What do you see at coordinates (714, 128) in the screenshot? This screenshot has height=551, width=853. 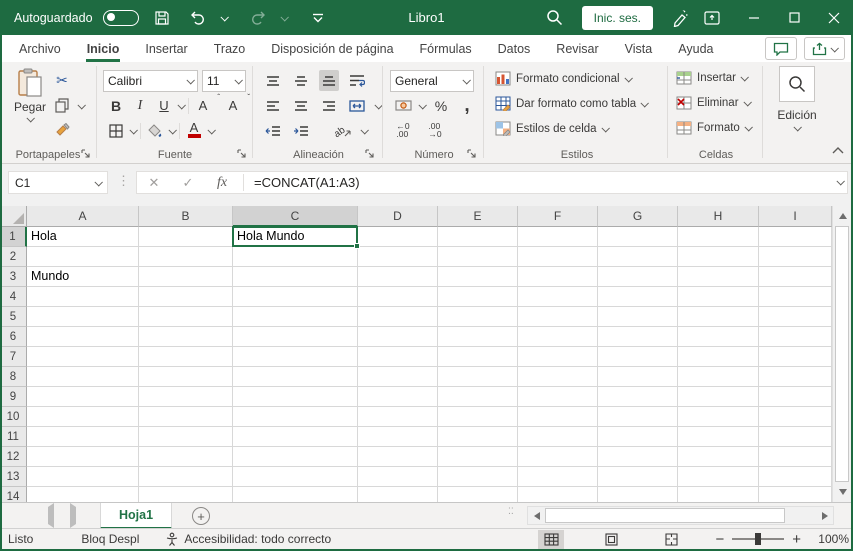 I see `format-cells-button: Formato` at bounding box center [714, 128].